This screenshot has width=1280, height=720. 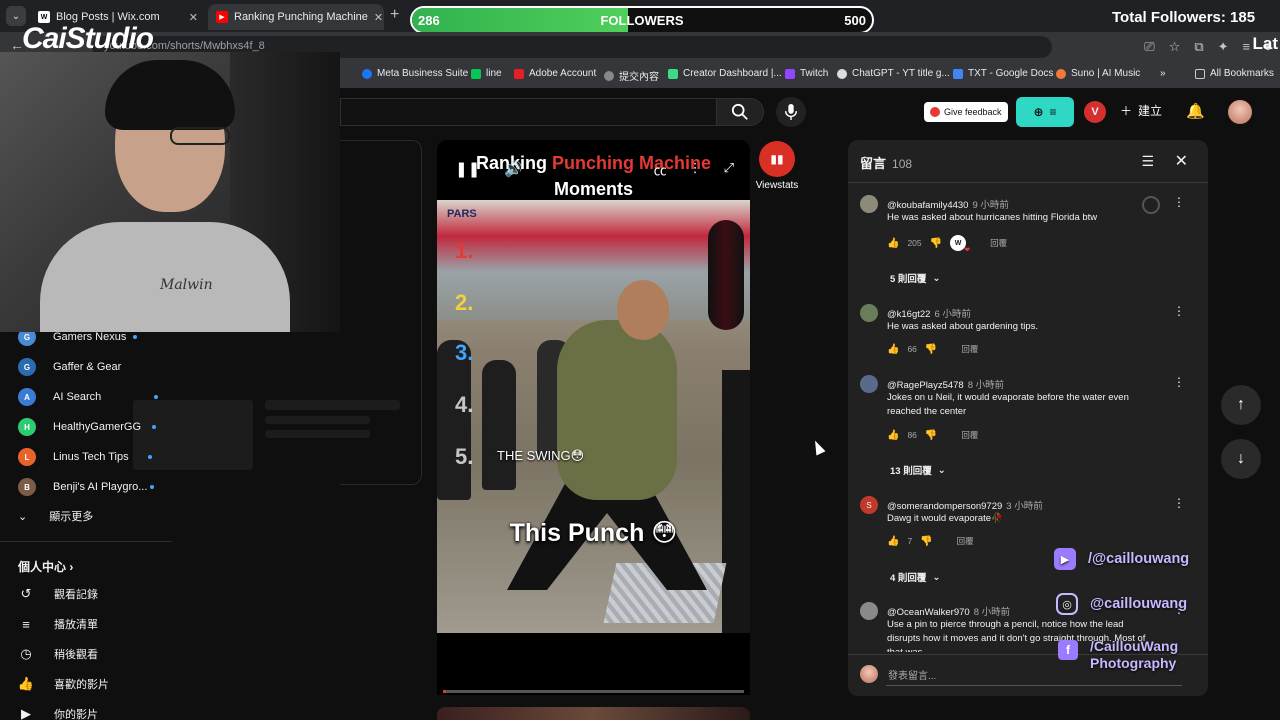 What do you see at coordinates (806, 73) in the screenshot?
I see `bookmark-item: Twitch` at bounding box center [806, 73].